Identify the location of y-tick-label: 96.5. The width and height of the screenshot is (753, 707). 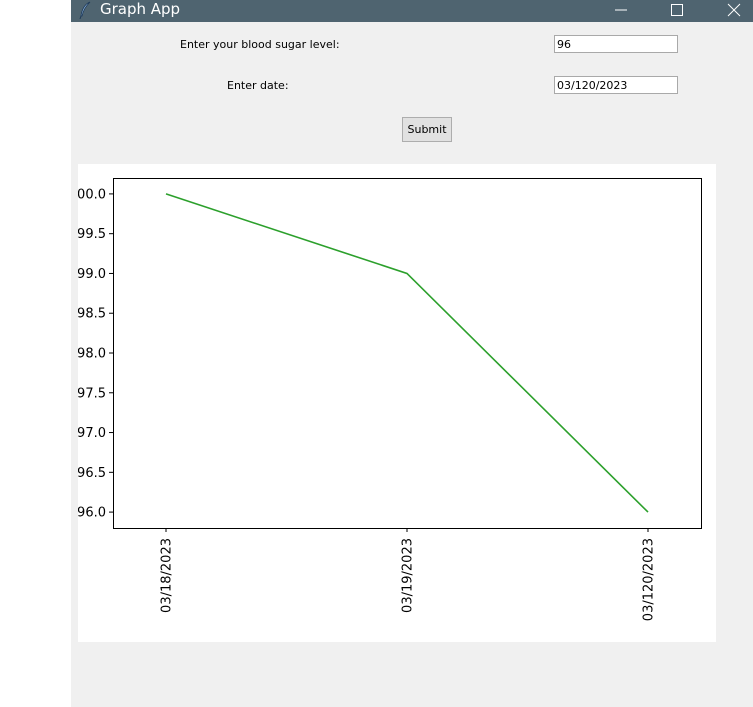
(92, 473).